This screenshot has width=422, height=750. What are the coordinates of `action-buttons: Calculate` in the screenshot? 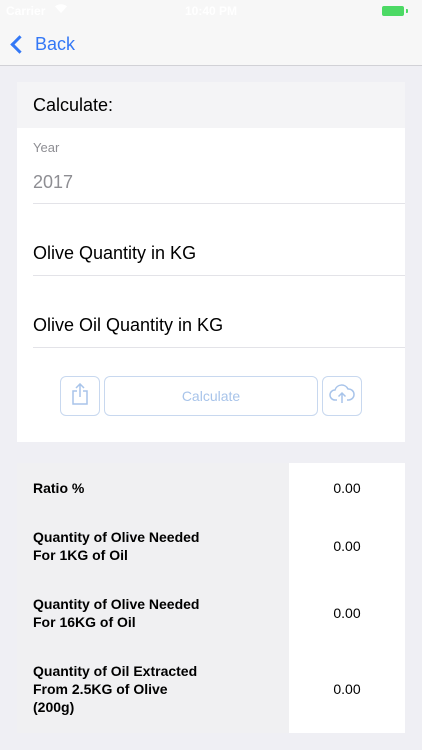 It's located at (211, 396).